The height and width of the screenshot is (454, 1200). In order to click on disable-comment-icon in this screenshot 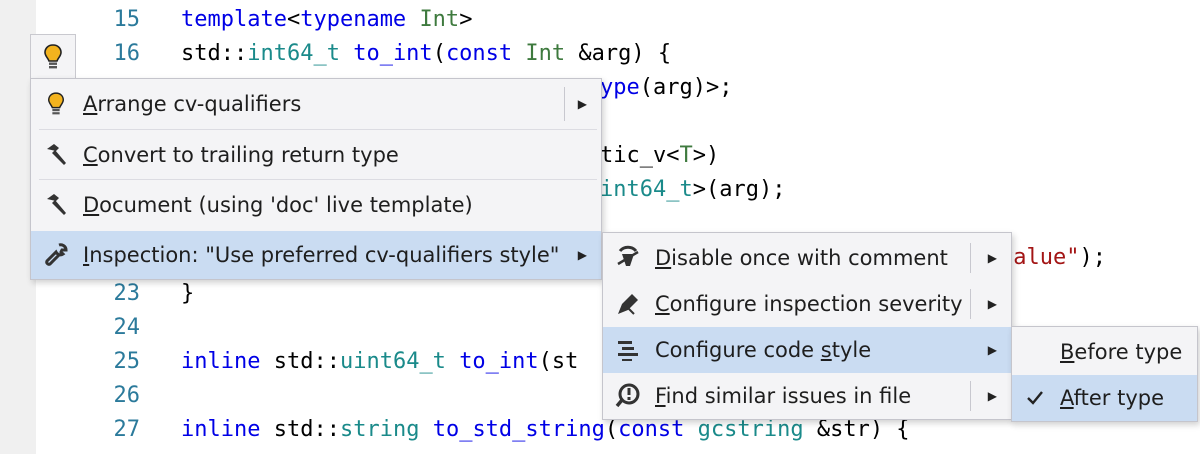, I will do `click(628, 258)`.